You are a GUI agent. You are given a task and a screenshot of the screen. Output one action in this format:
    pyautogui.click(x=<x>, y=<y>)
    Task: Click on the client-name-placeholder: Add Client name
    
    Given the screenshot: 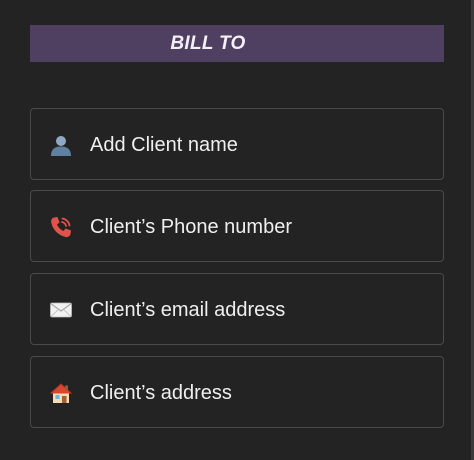 What is the action you would take?
    pyautogui.click(x=164, y=145)
    